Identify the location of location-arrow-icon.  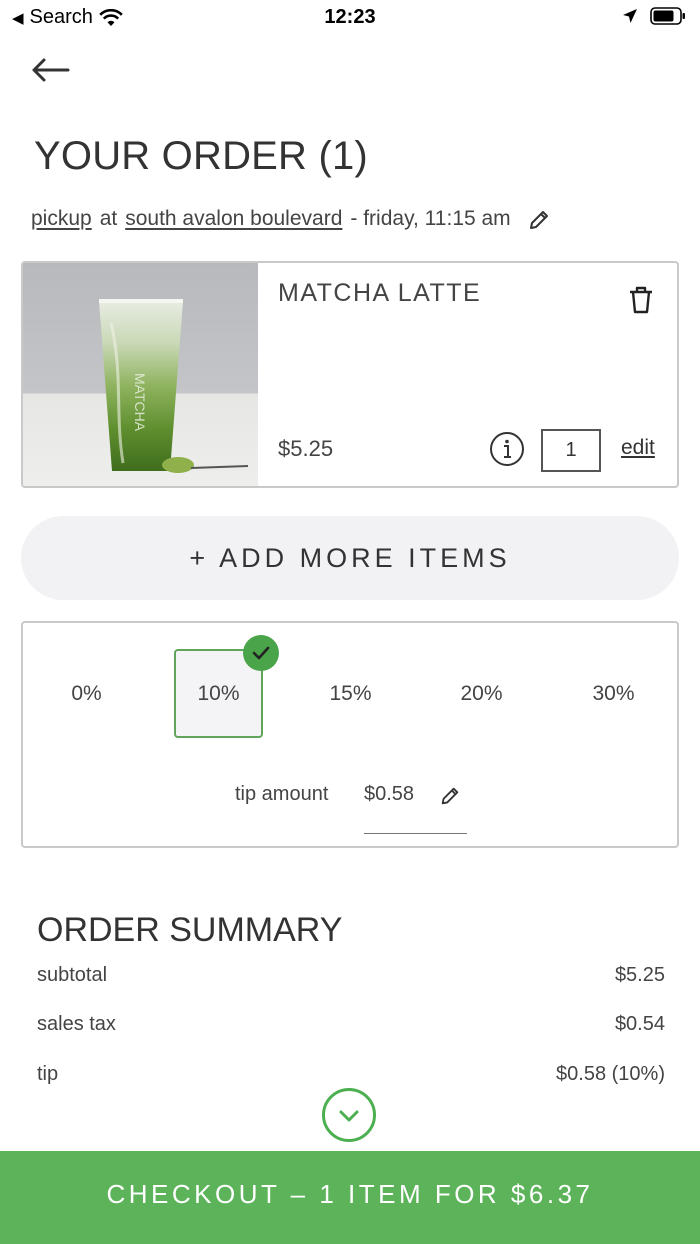
(630, 16).